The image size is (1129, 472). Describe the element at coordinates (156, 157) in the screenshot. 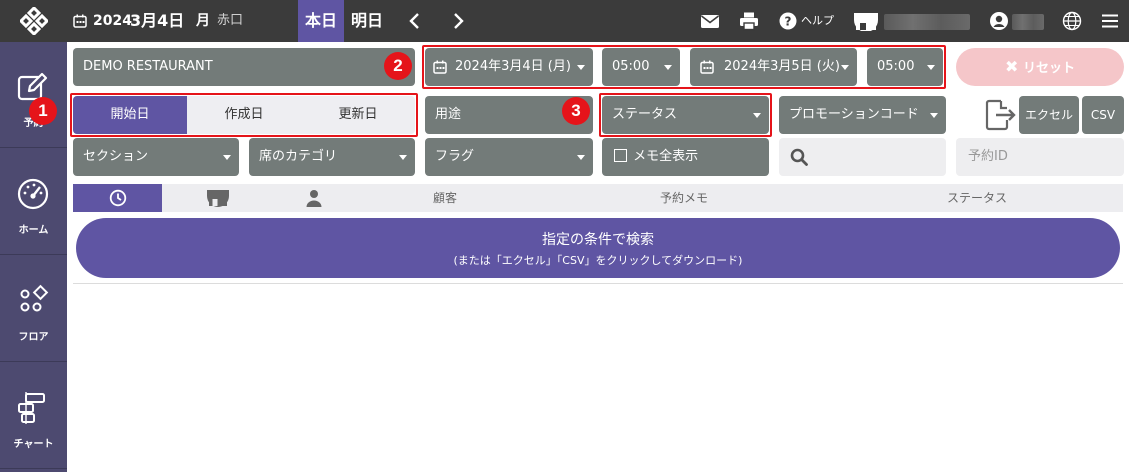

I see `section-select: セクション` at that location.